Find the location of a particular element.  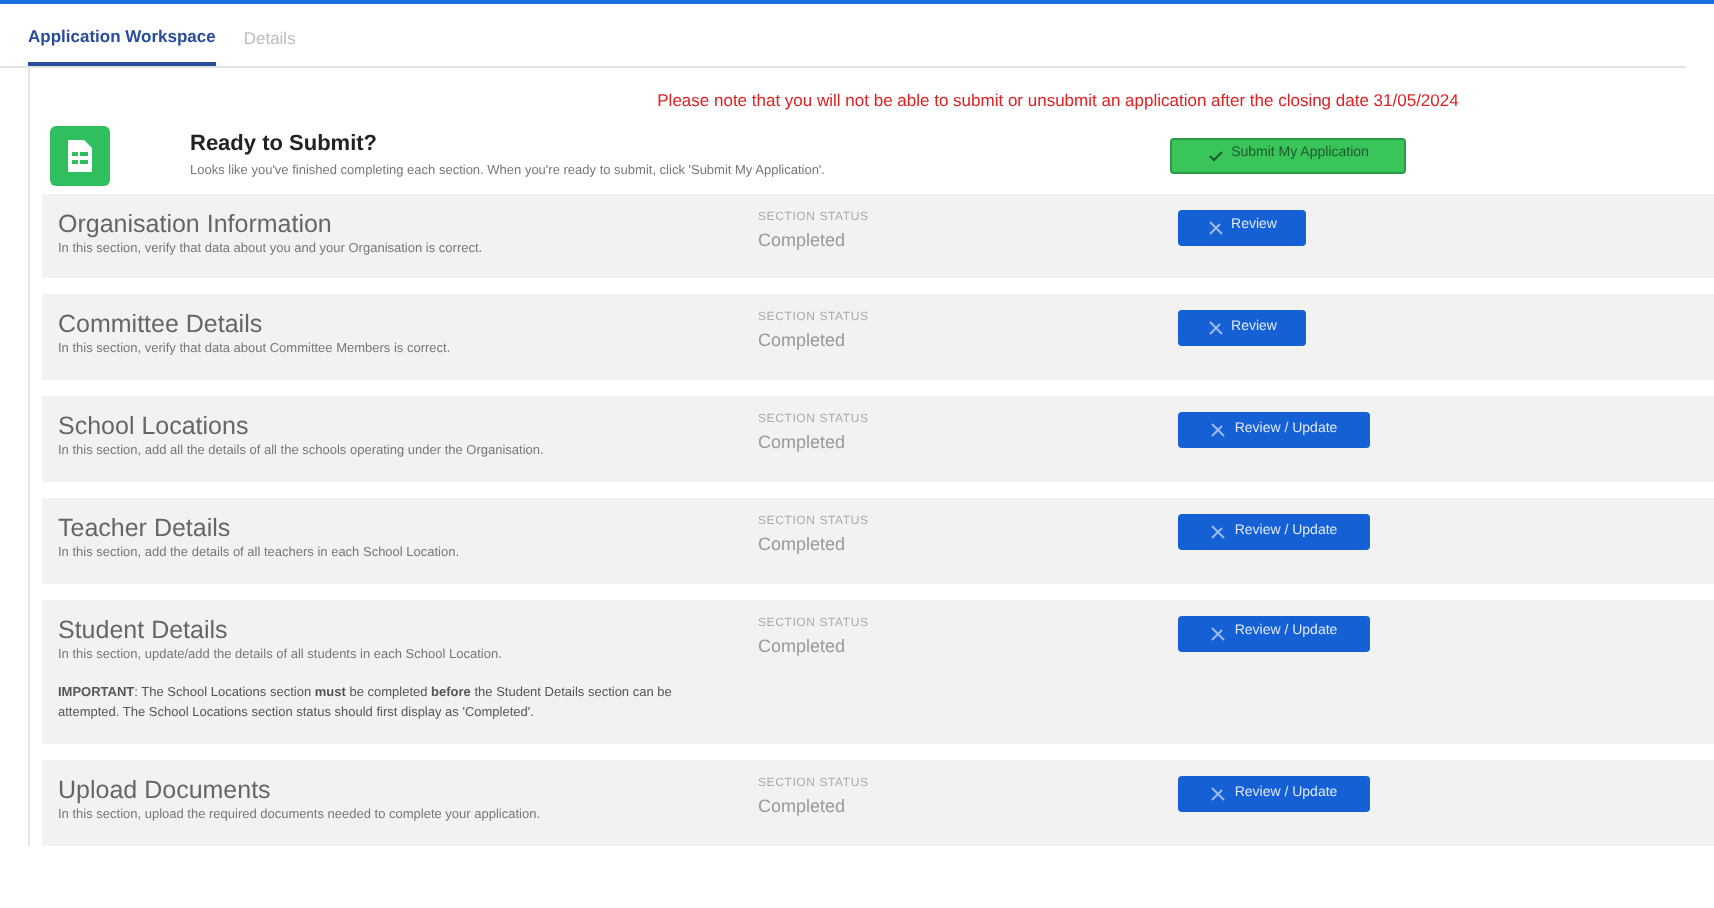

section-title: Teacher Details is located at coordinates (145, 528).